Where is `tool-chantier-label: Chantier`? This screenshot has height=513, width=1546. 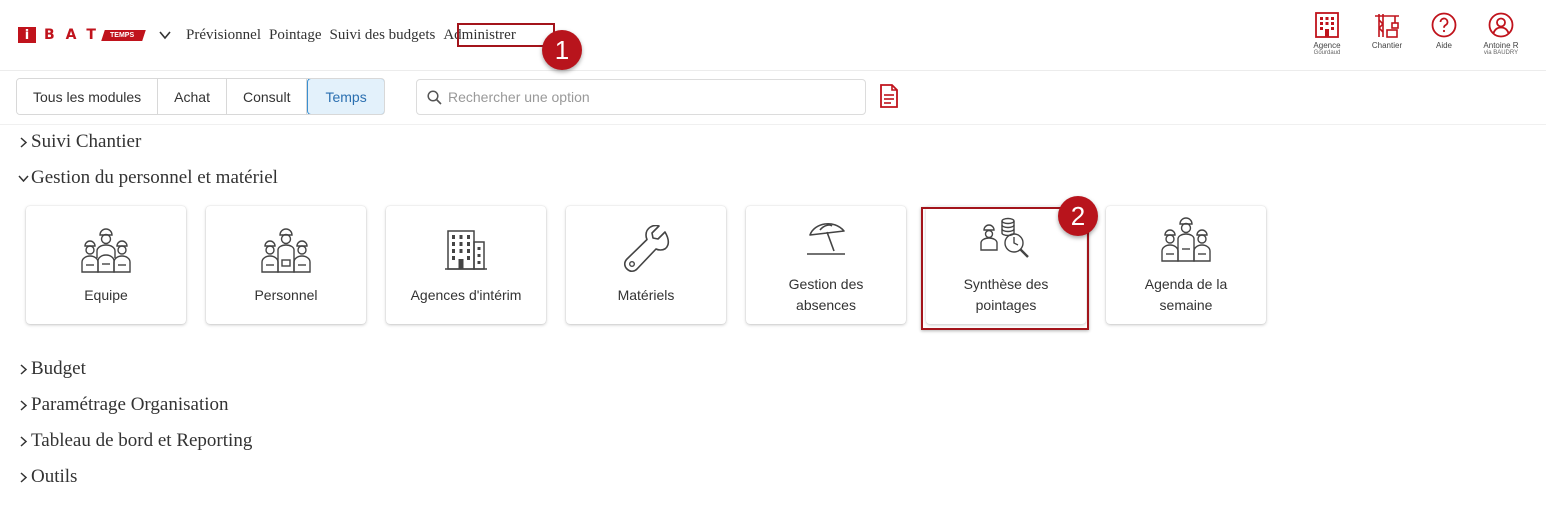
tool-chantier-label: Chantier is located at coordinates (1387, 45).